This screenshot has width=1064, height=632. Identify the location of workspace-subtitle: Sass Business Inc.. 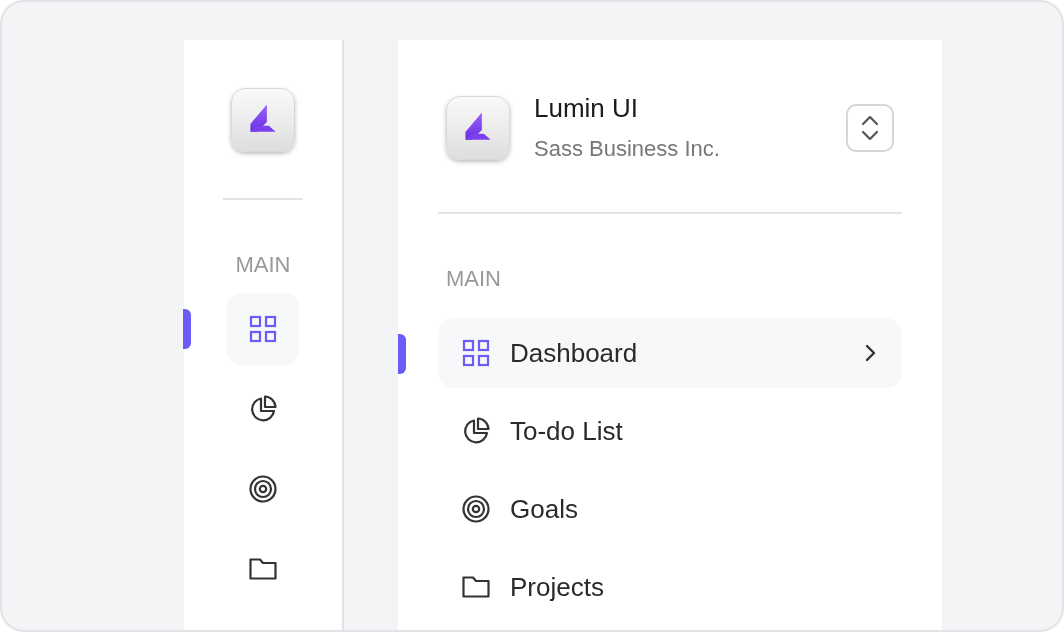
(627, 149).